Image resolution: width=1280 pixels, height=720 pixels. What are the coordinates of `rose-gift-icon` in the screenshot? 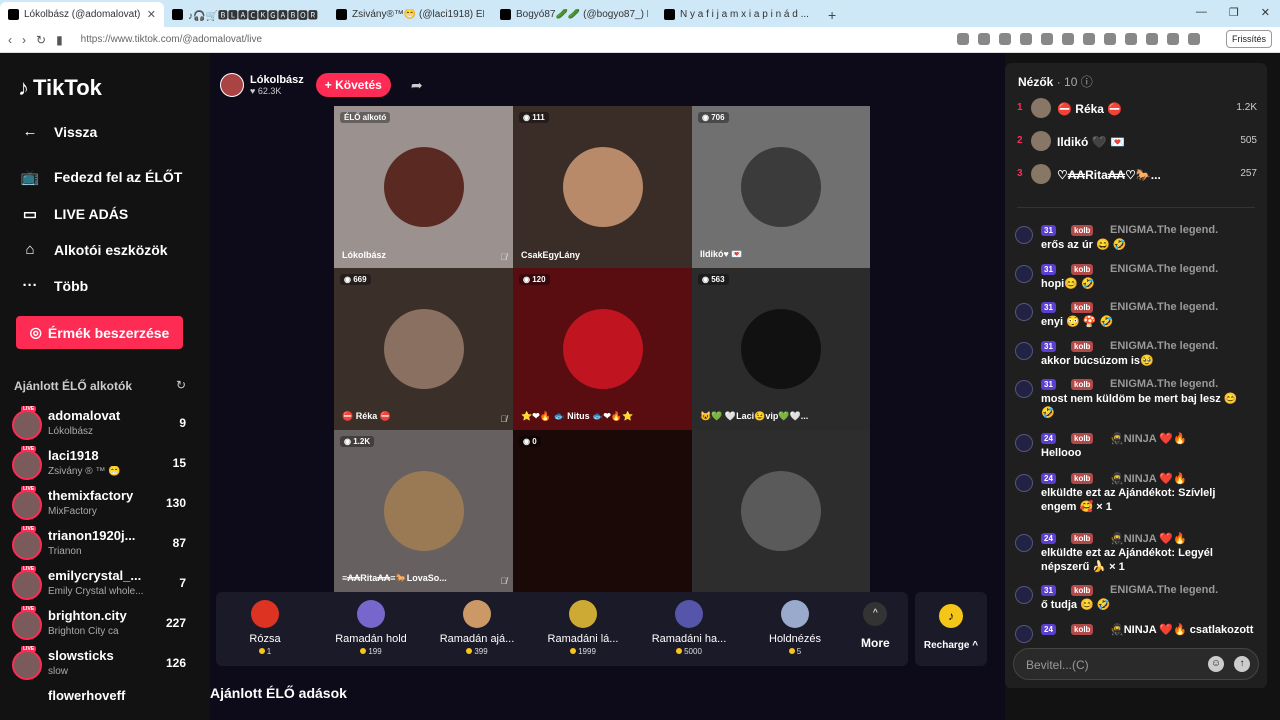 It's located at (265, 614).